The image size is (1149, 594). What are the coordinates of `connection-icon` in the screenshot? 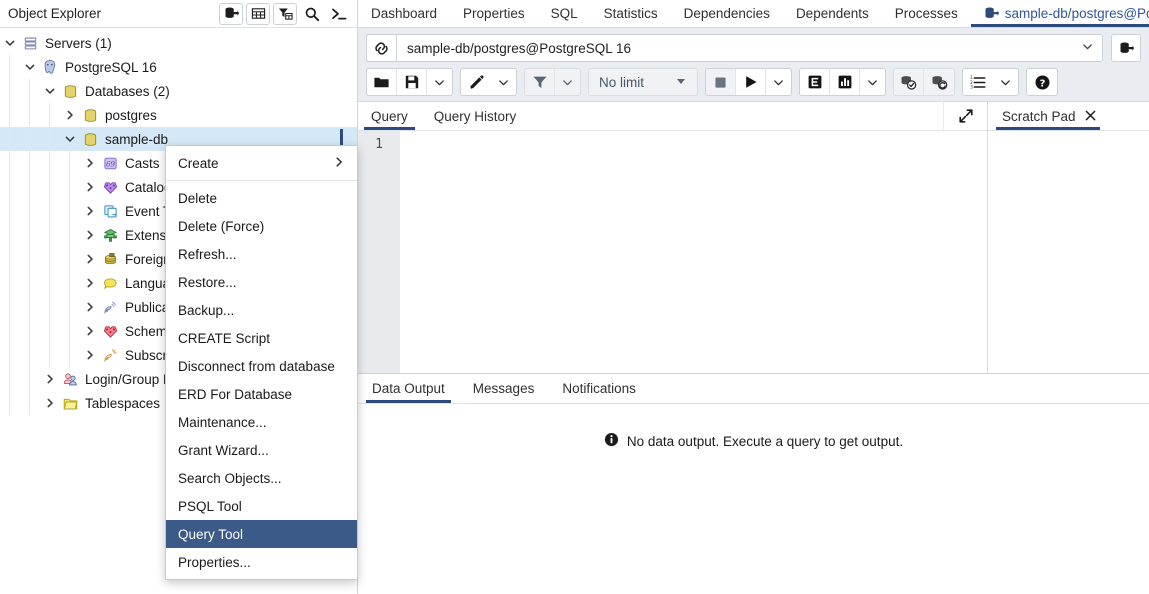 It's located at (381, 48).